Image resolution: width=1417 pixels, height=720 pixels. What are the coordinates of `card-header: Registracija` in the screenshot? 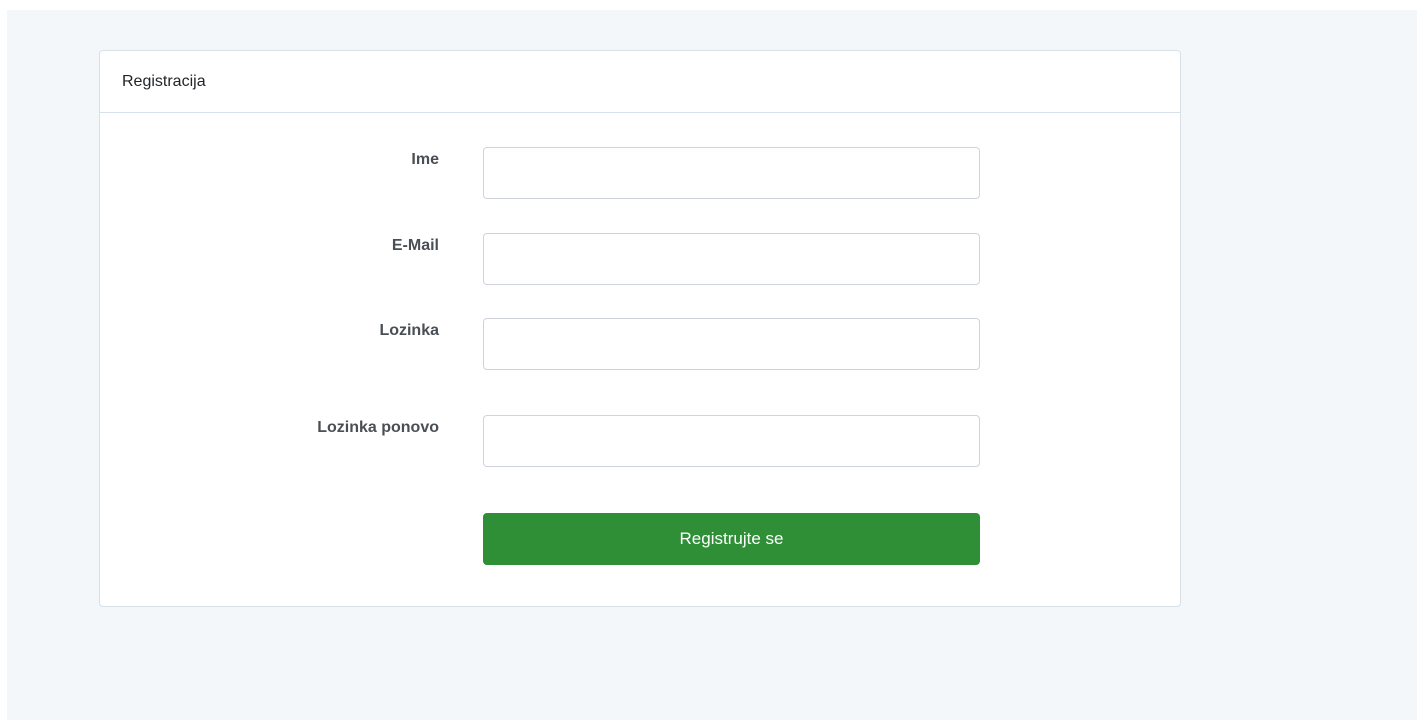 It's located at (640, 82).